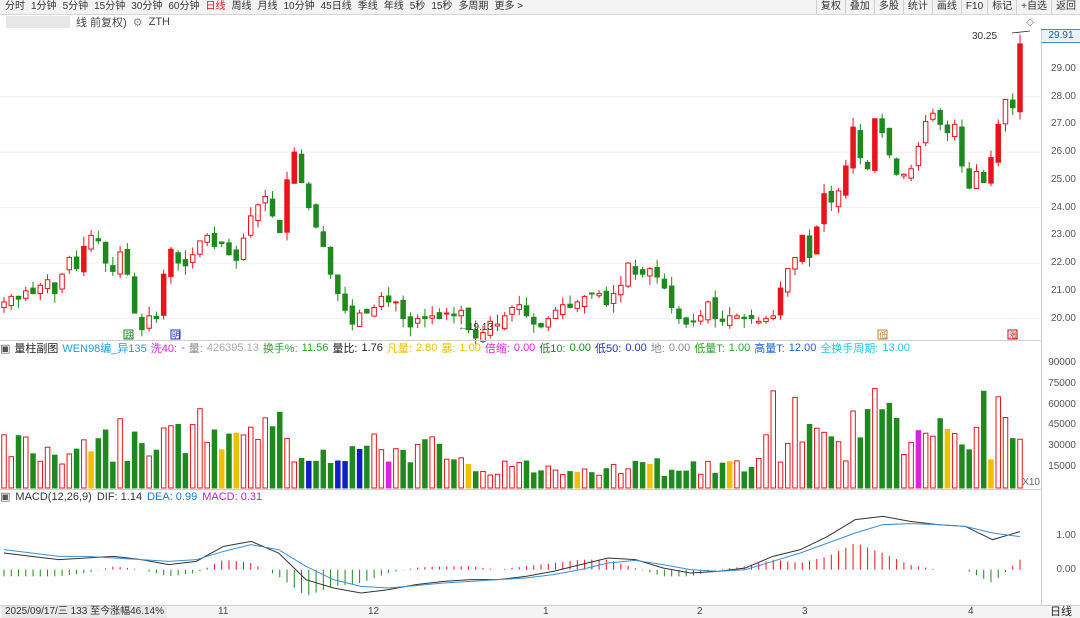 The width and height of the screenshot is (1080, 618). I want to click on high-pointer, so click(1021, 32).